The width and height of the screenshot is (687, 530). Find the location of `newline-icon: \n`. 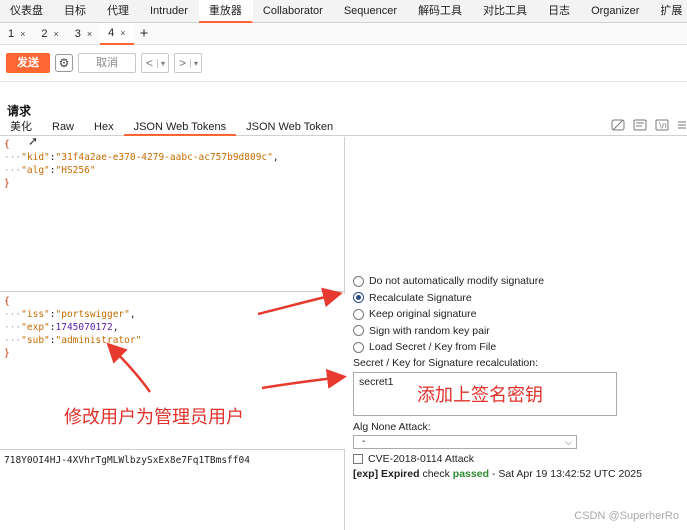

newline-icon: \n is located at coordinates (662, 125).